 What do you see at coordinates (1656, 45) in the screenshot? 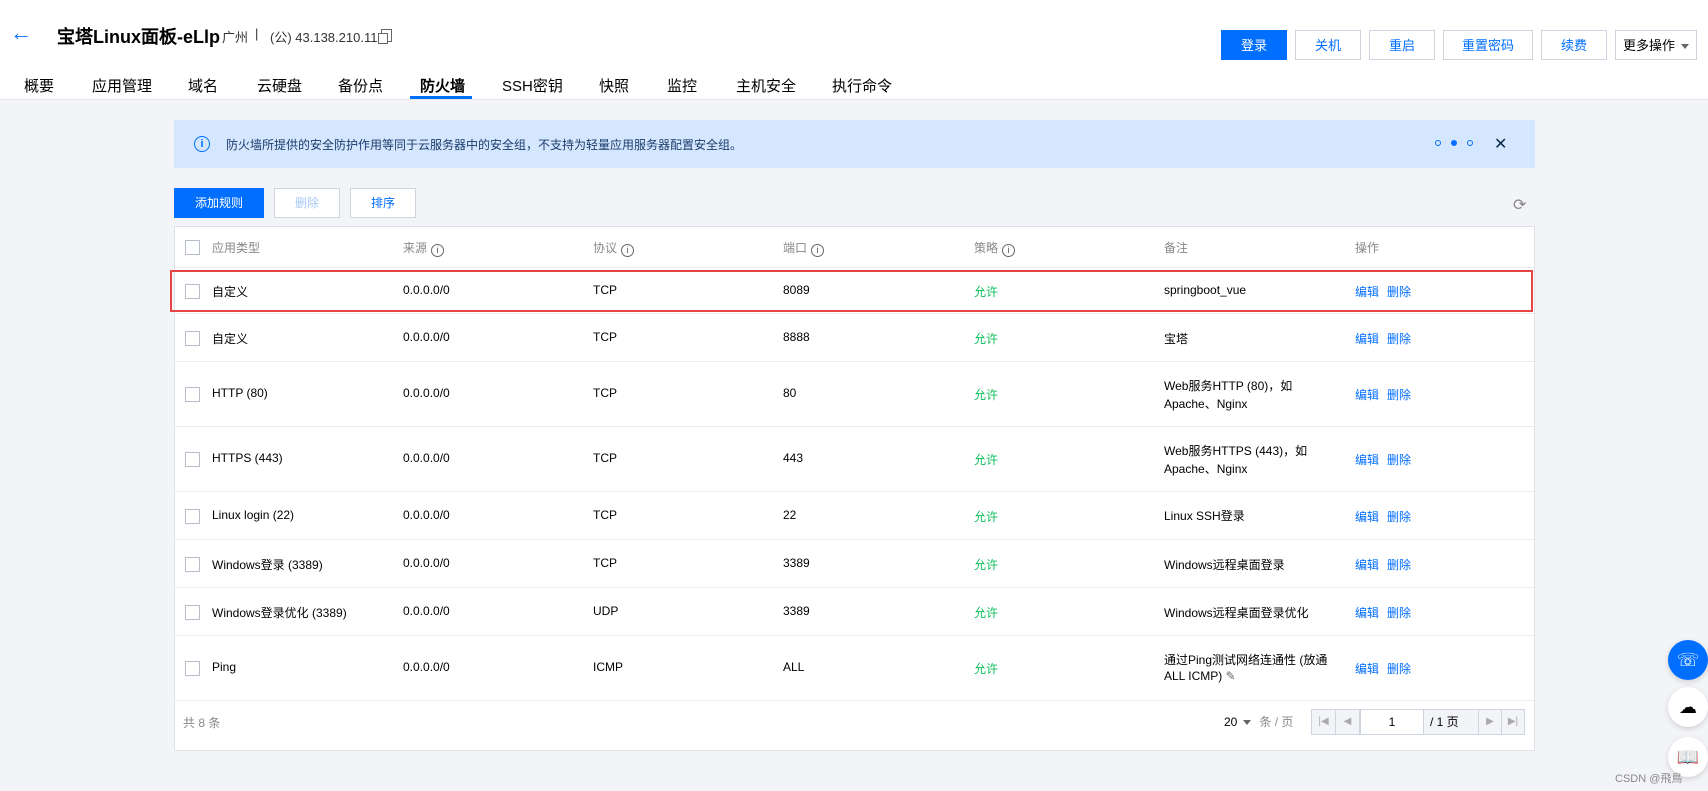
I see `more-actions-button: 更多操作` at bounding box center [1656, 45].